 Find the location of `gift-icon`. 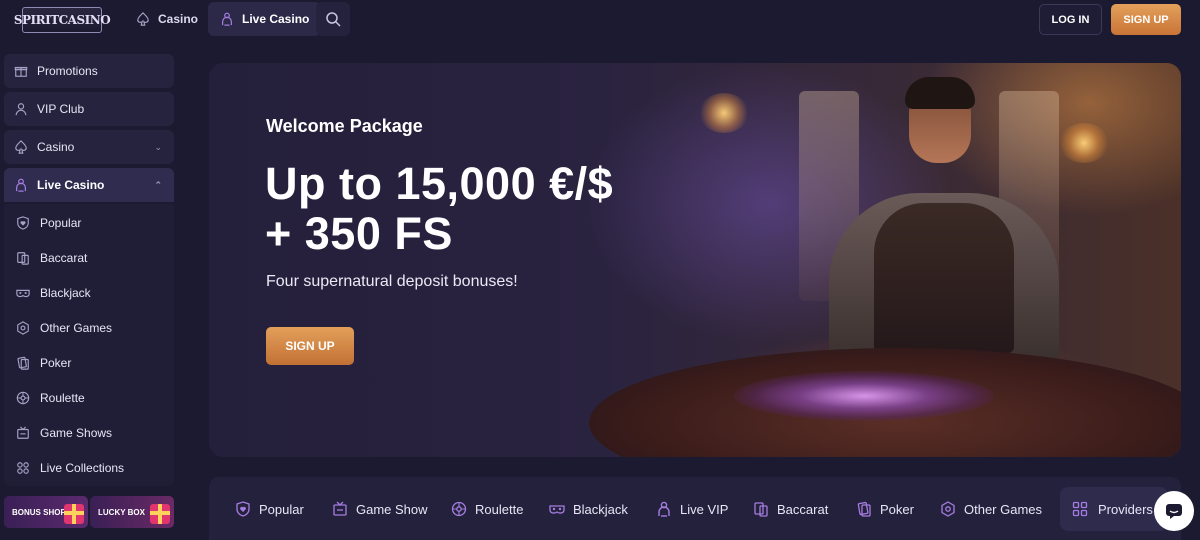

gift-icon is located at coordinates (21, 71).